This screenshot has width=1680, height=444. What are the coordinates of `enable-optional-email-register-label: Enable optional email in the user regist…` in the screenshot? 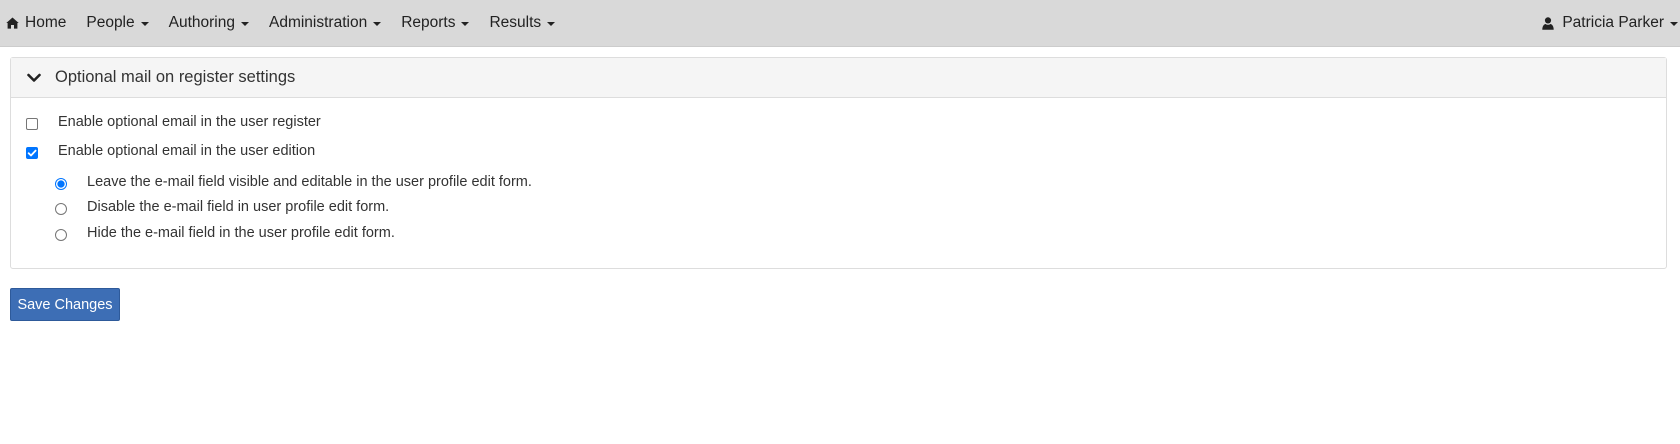 It's located at (189, 122).